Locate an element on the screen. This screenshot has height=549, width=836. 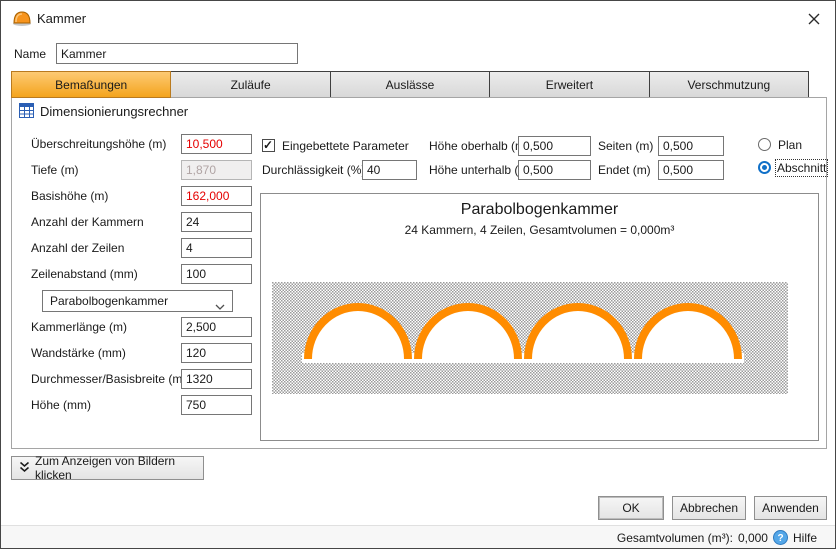
calculator-grid-icon is located at coordinates (26, 110).